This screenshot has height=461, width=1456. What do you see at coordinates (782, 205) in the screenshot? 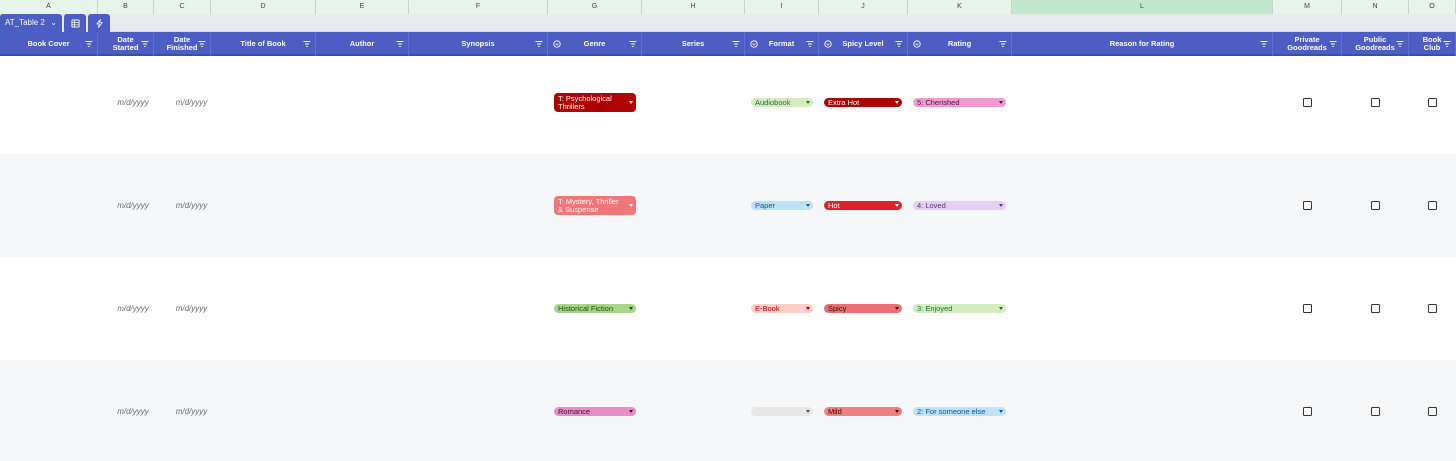
I see `format-chip: Paper` at bounding box center [782, 205].